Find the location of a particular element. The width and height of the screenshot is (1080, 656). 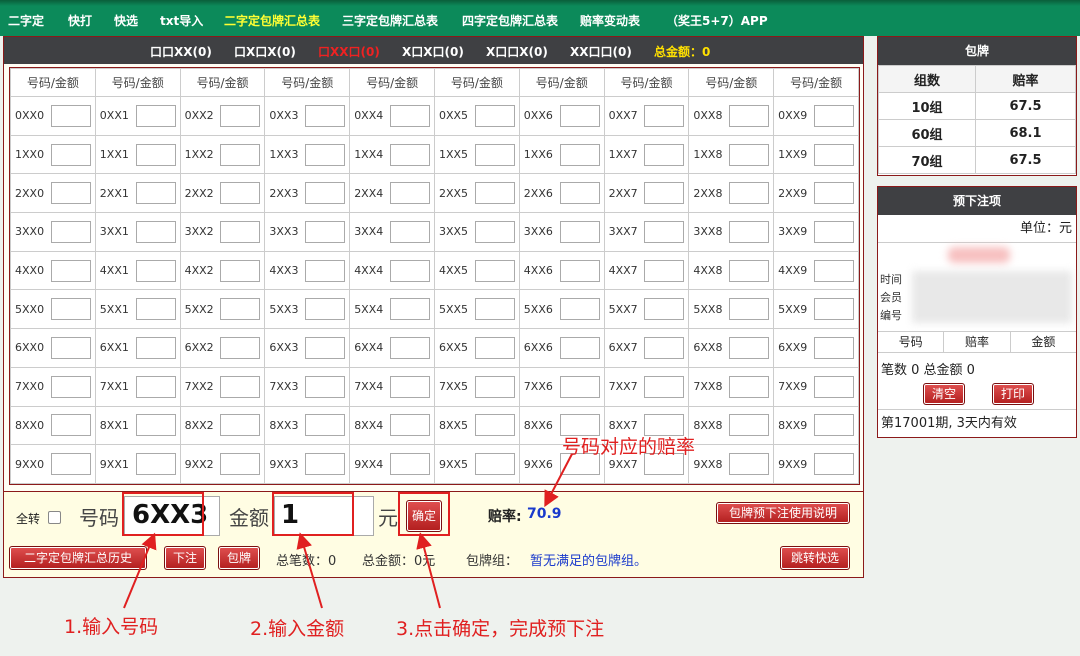

category-tab-1: 口X口X(0) is located at coordinates (265, 51).